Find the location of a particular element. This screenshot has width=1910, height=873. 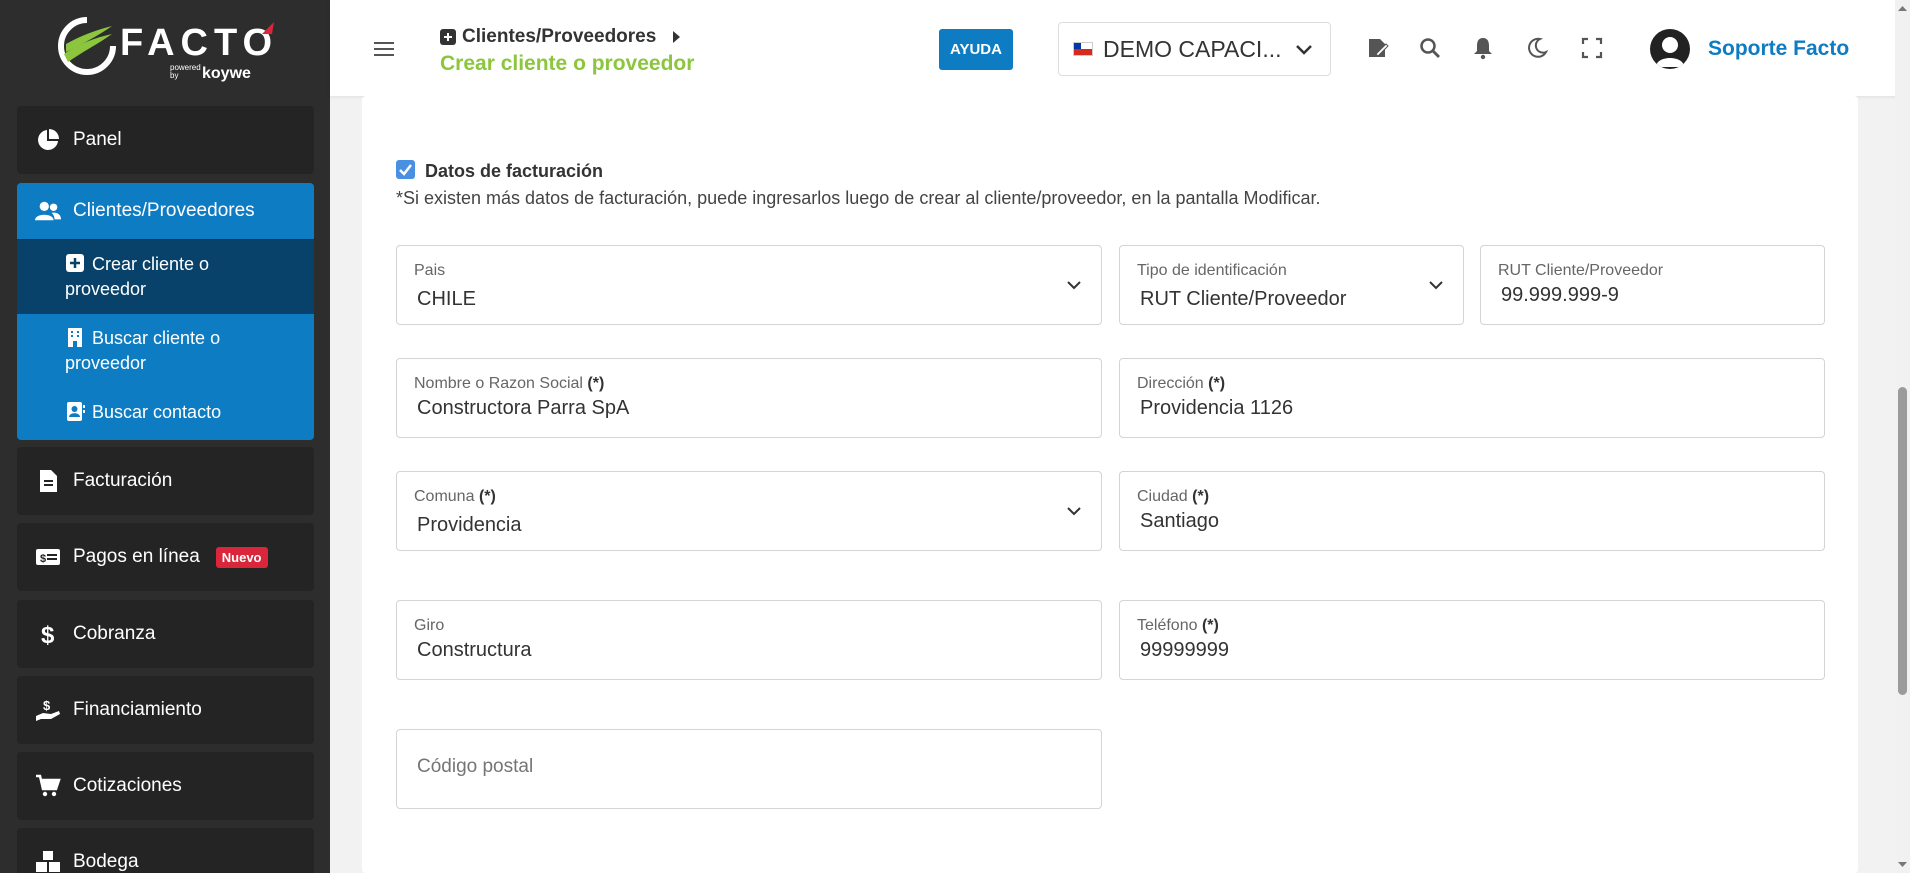

address-field: Dirección (*) is located at coordinates (1472, 398).